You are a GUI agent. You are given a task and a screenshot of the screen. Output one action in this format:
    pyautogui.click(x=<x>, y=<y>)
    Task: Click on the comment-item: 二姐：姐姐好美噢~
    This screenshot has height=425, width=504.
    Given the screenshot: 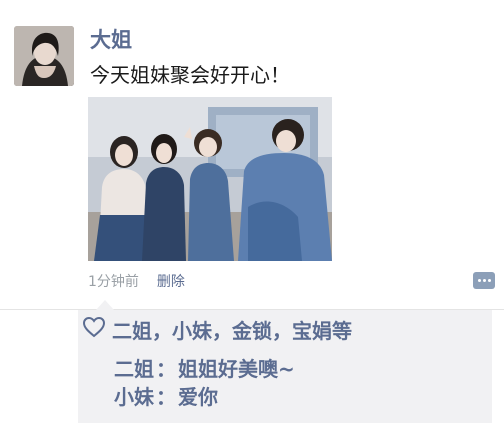 What is the action you would take?
    pyautogui.click(x=204, y=369)
    